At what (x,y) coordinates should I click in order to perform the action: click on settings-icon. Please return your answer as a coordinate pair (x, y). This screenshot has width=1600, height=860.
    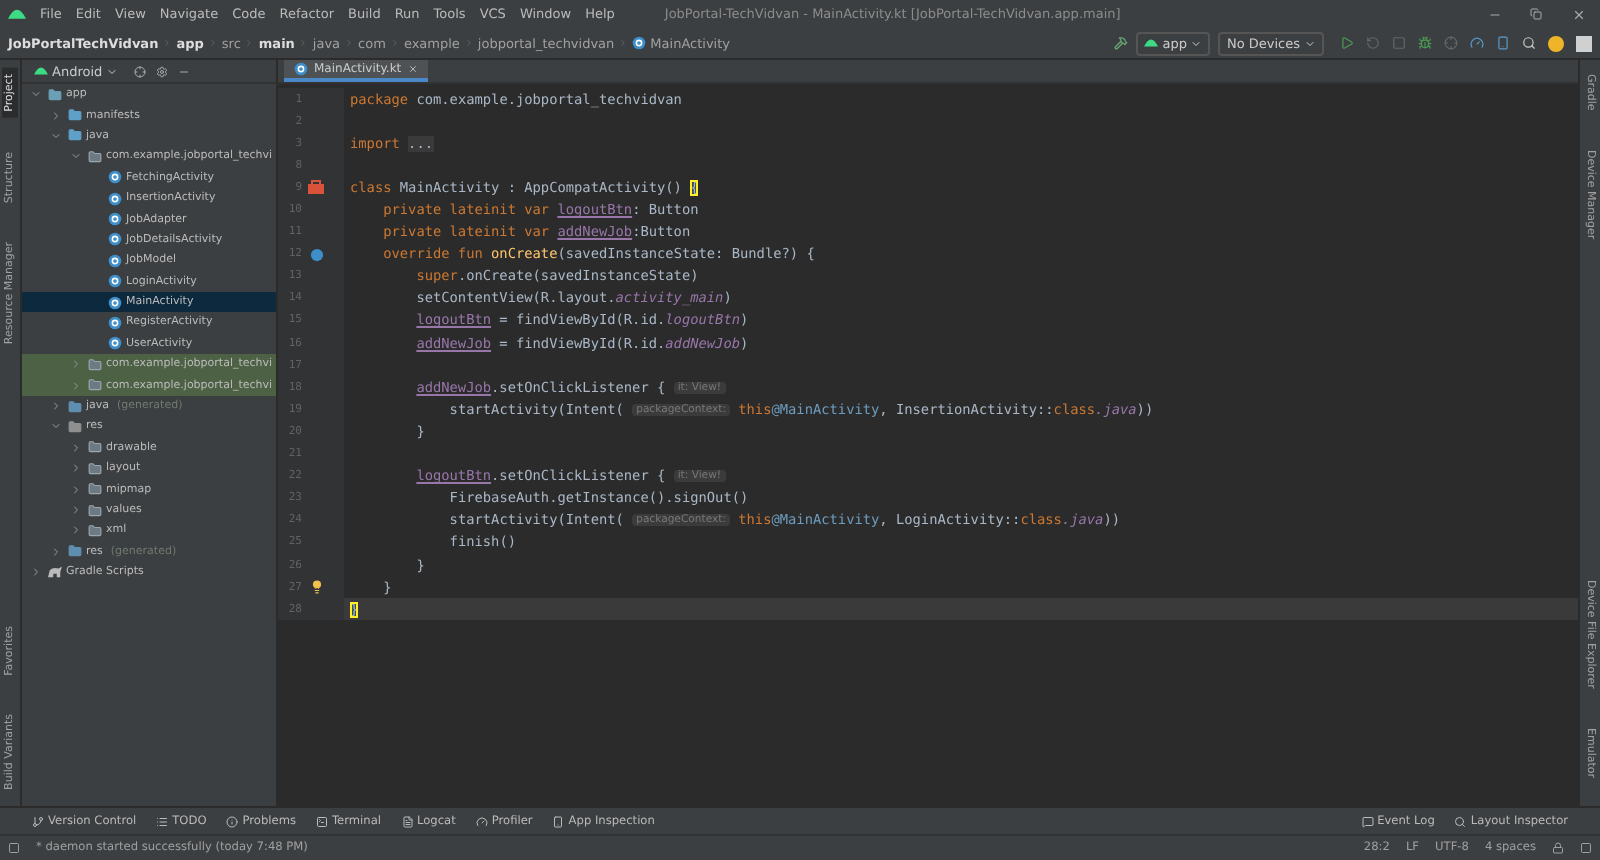
    Looking at the image, I should click on (162, 71).